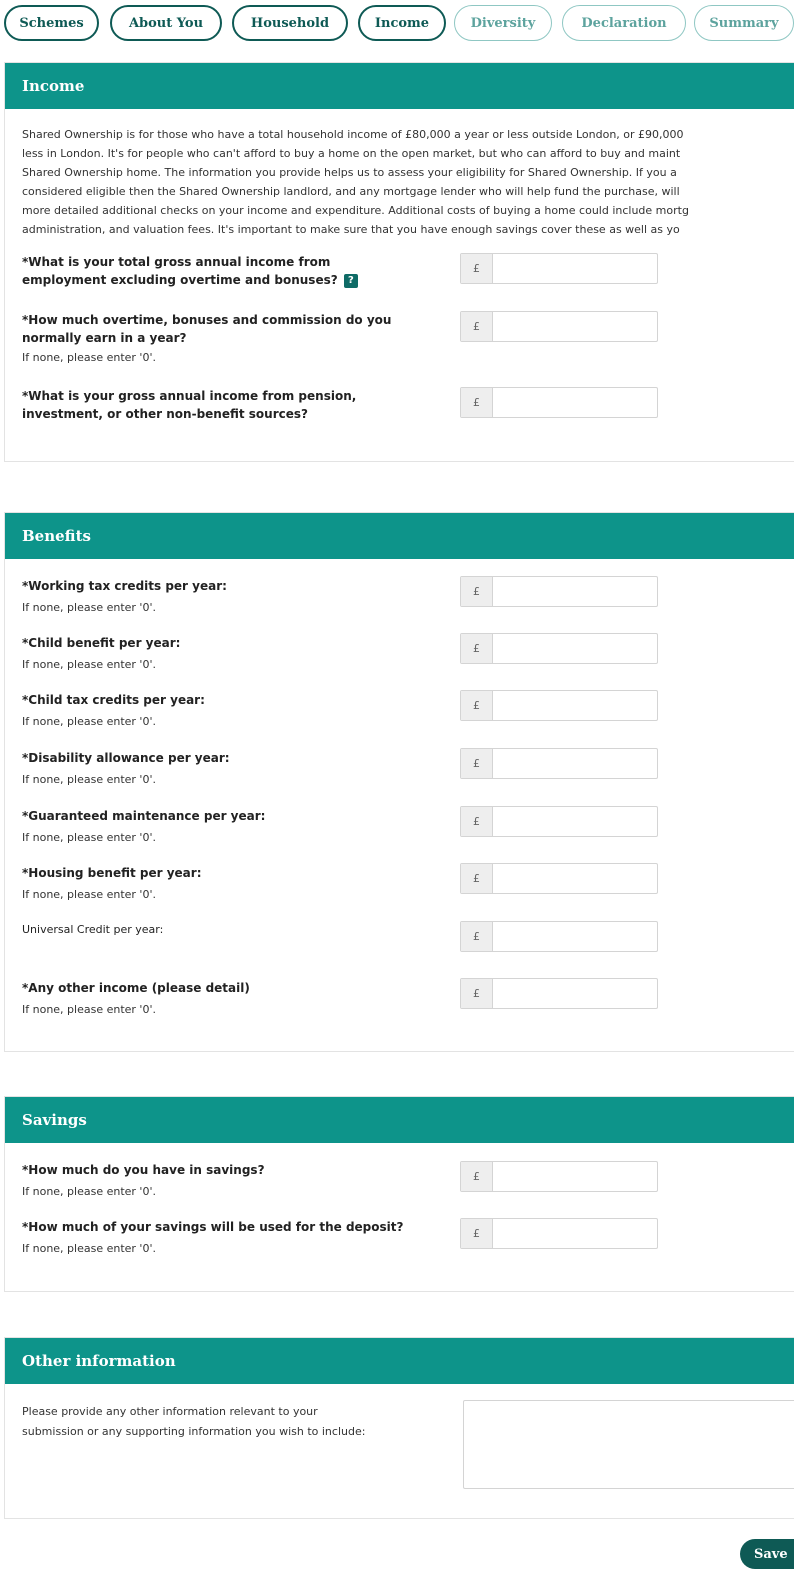 The width and height of the screenshot is (794, 1571). What do you see at coordinates (166, 23) in the screenshot?
I see `tab-about-you: About You` at bounding box center [166, 23].